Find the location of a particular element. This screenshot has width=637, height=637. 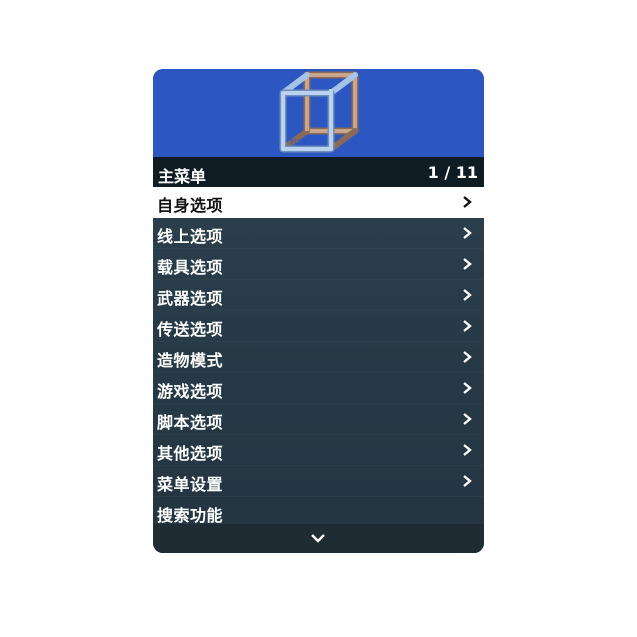

menu-item-menu-settings: 菜单设置 is located at coordinates (318, 481).